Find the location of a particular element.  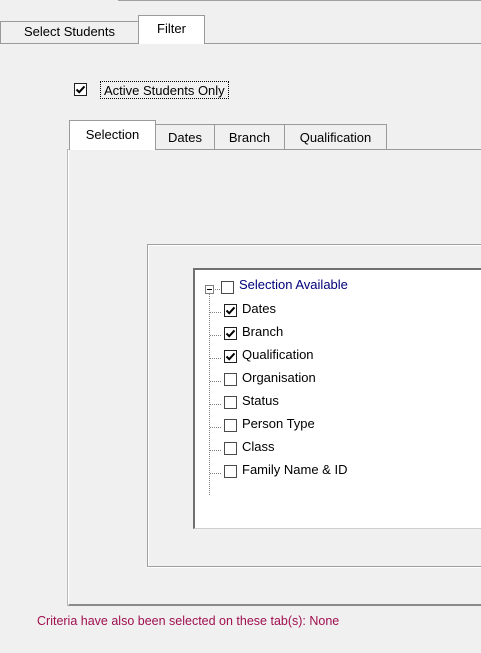

tab-dates: Dates is located at coordinates (185, 136).